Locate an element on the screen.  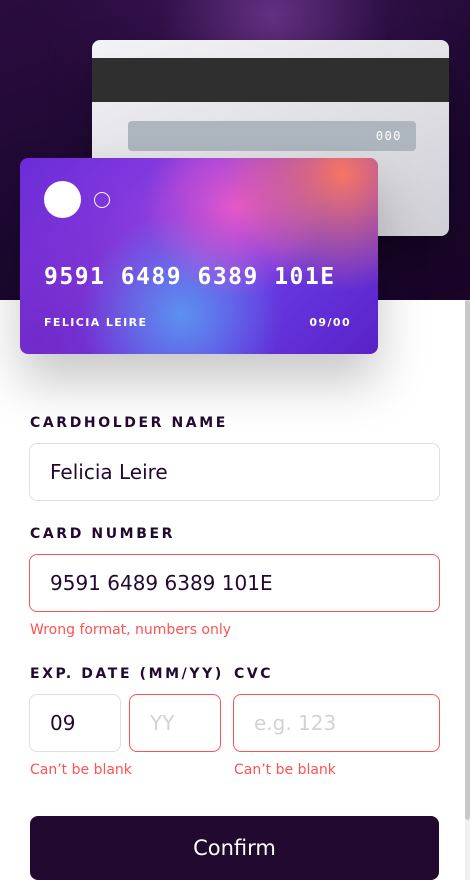
card-number-error: Wrong format, numbers only is located at coordinates (131, 630).